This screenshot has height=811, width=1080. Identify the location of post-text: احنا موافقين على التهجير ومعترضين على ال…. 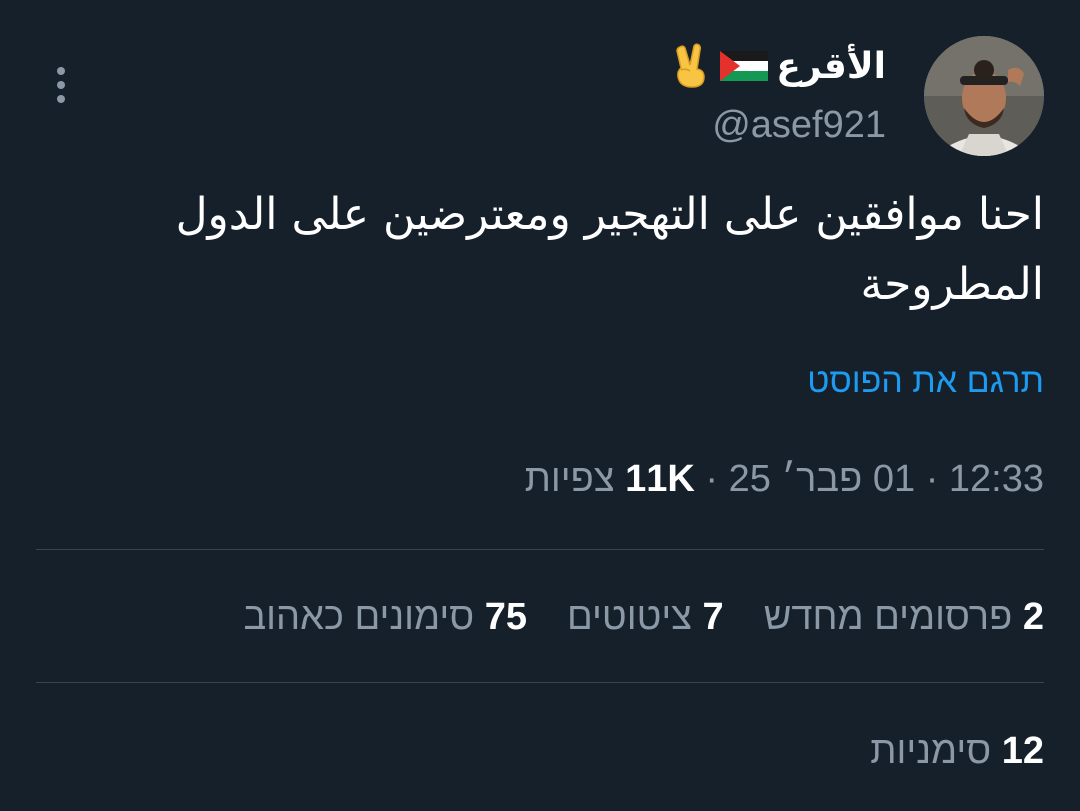
(609, 249).